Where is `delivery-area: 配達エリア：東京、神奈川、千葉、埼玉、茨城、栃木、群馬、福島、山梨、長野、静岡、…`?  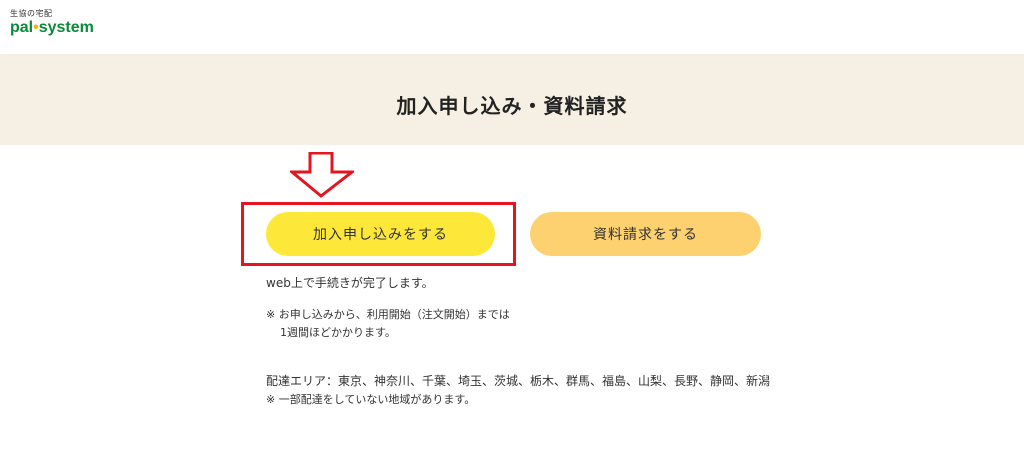 delivery-area: 配達エリア：東京、神奈川、千葉、埼玉、茨城、栃木、群馬、福島、山梨、長野、静岡、… is located at coordinates (518, 381).